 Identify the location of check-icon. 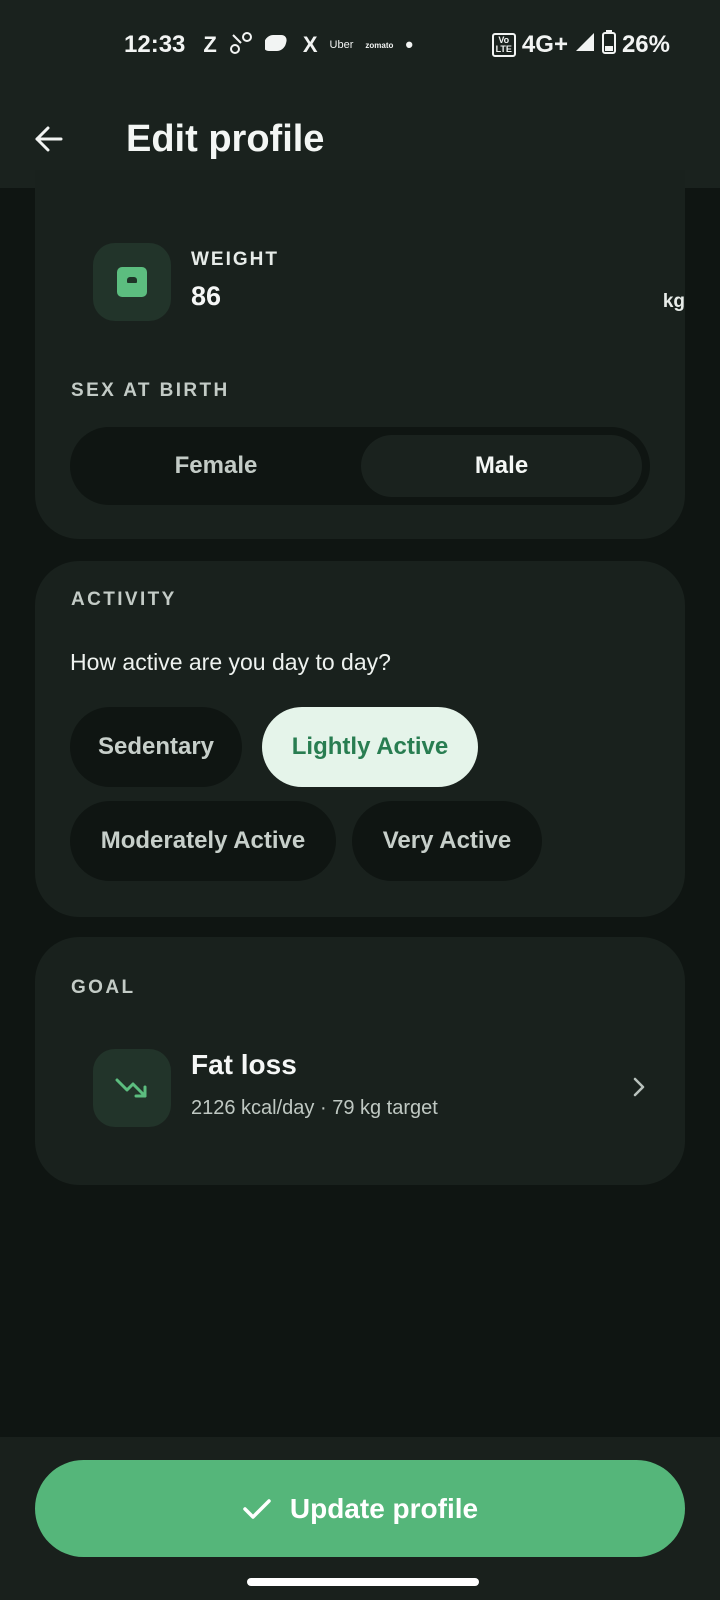
(257, 1508).